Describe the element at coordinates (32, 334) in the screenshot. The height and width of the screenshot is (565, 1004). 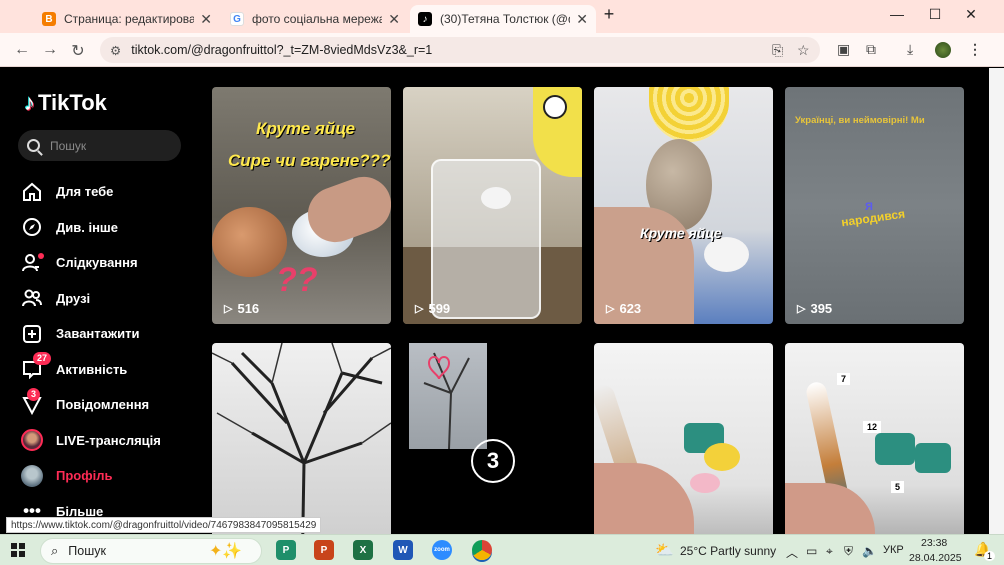
I see `upload-icon` at that location.